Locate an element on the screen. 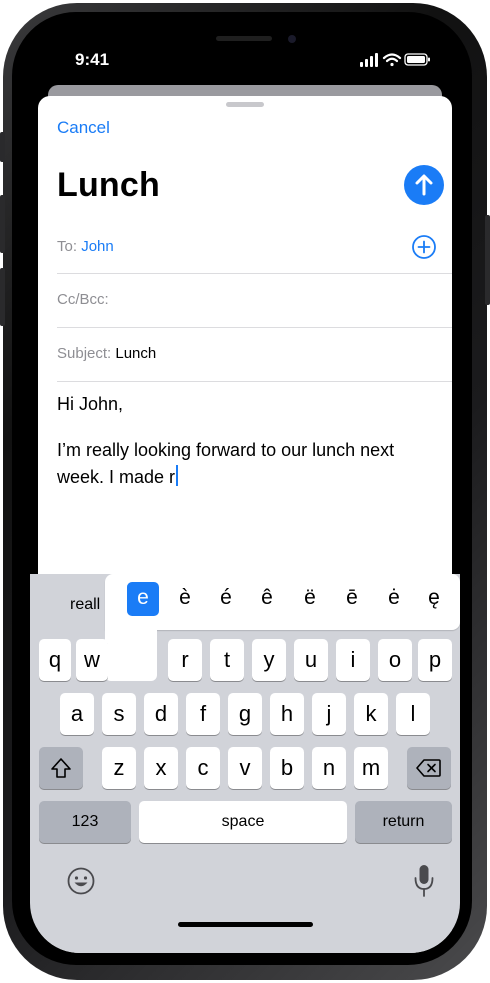  volume-down-button is located at coordinates (2, 297).